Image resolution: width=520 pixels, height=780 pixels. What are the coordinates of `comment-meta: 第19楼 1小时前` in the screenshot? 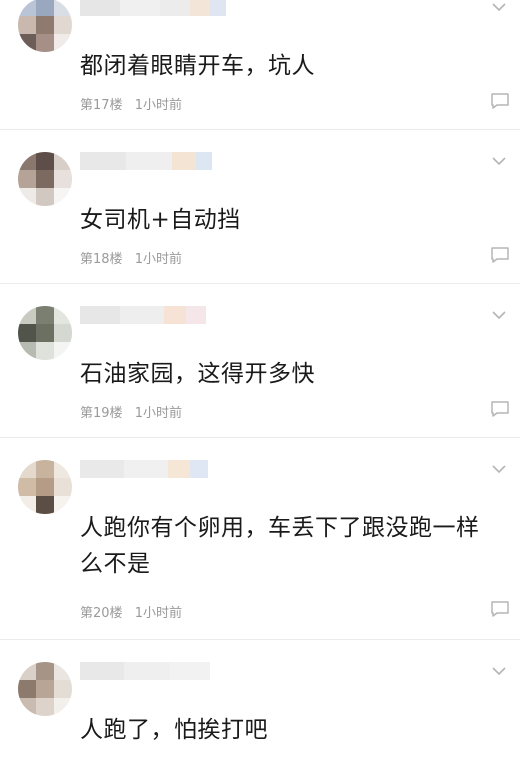 It's located at (131, 411).